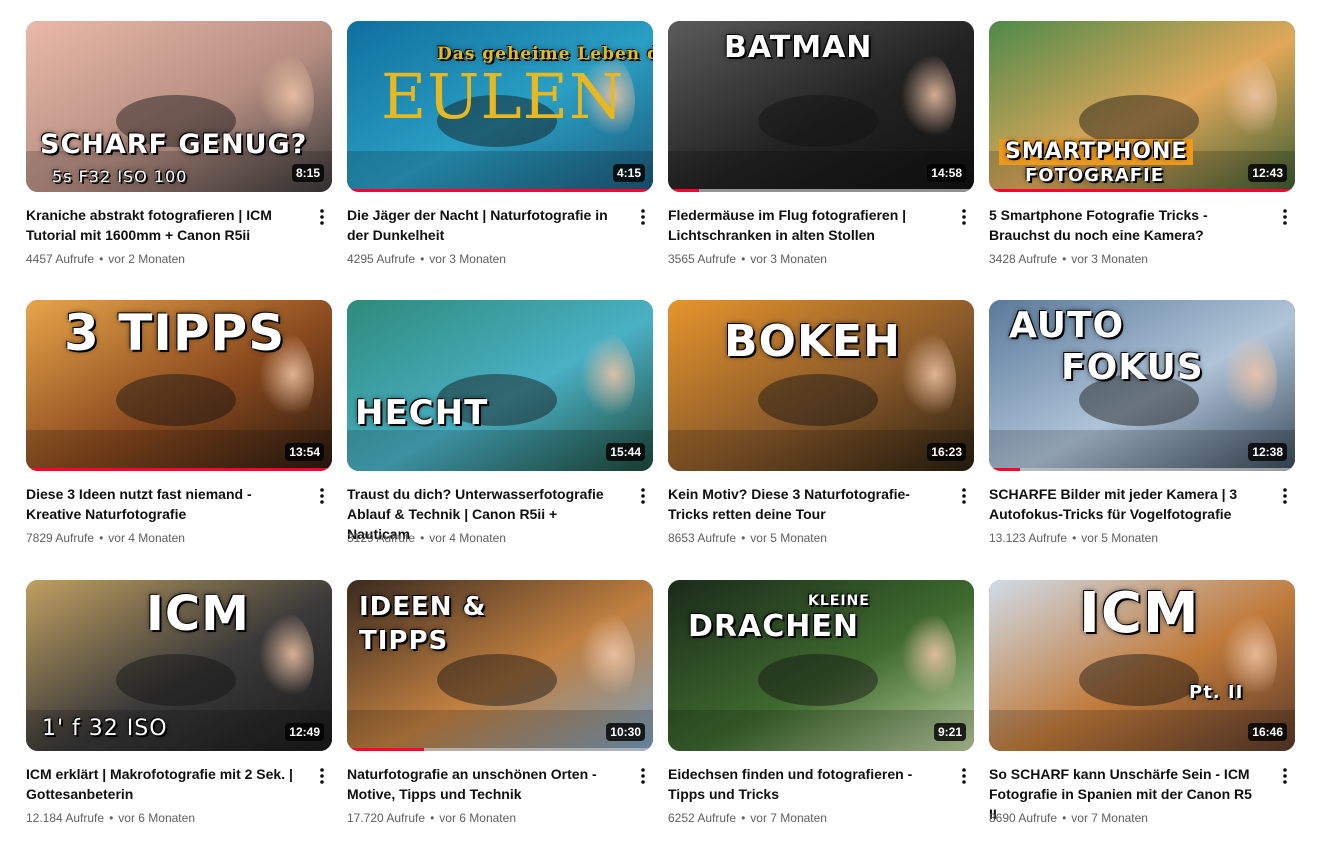  Describe the element at coordinates (1267, 173) in the screenshot. I see `duration-badge: 12:43` at that location.